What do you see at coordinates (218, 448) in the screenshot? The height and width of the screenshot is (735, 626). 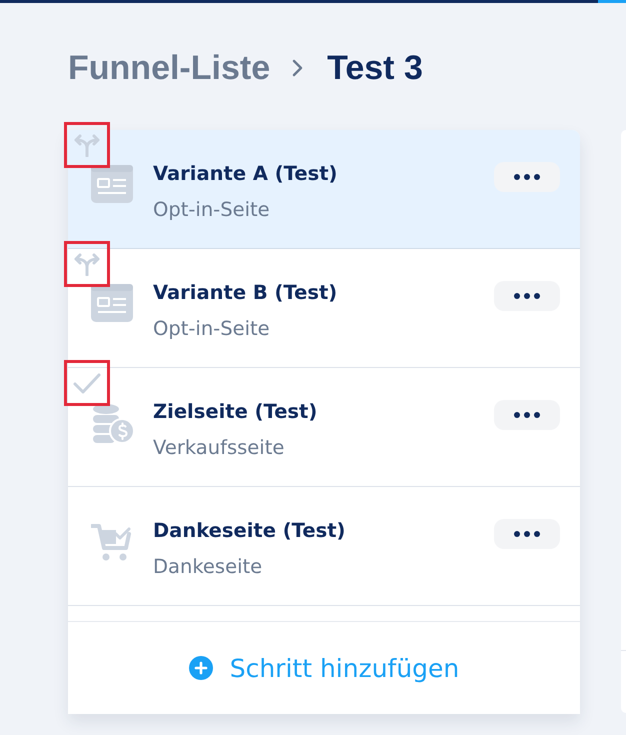 I see `step-page-type: Verkaufsseite` at bounding box center [218, 448].